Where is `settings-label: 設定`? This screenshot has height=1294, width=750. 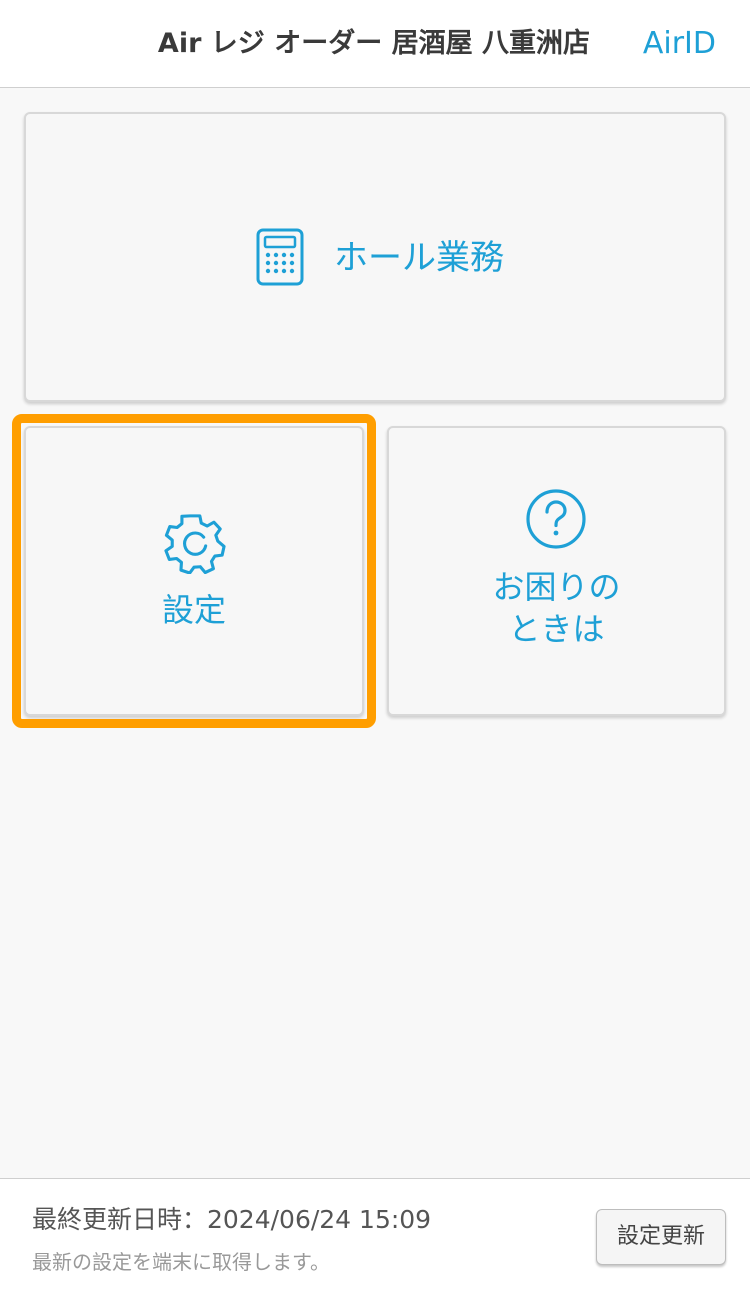
settings-label: 設定 is located at coordinates (193, 610).